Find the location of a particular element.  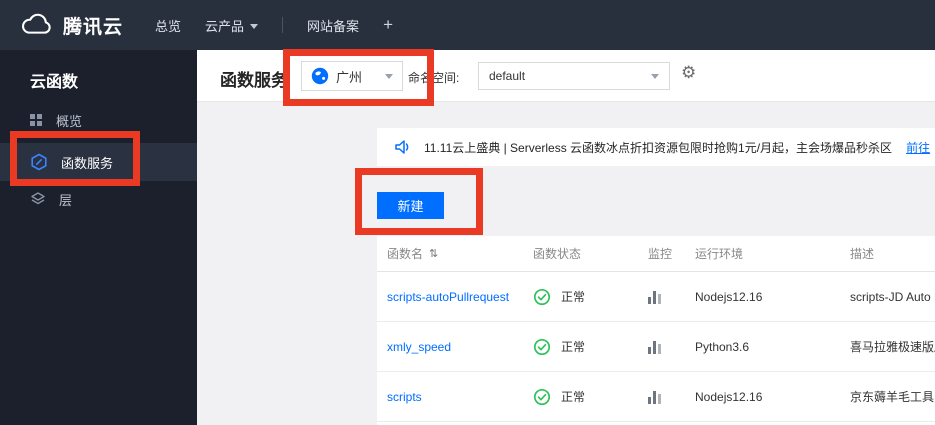

cloud-logo-icon is located at coordinates (36, 23).